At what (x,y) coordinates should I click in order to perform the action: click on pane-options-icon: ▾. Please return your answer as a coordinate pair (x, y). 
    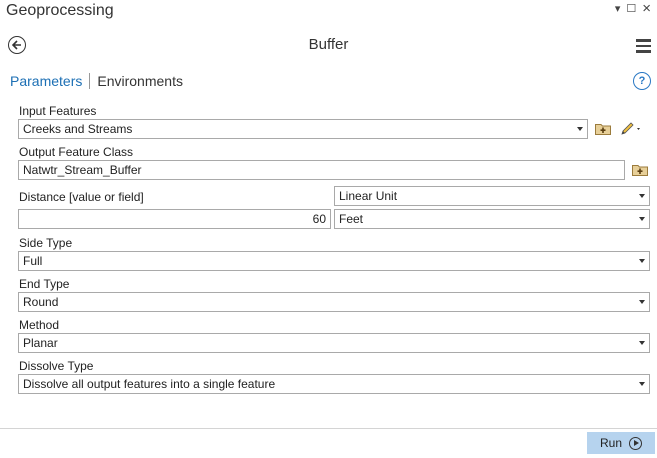
    Looking at the image, I should click on (618, 9).